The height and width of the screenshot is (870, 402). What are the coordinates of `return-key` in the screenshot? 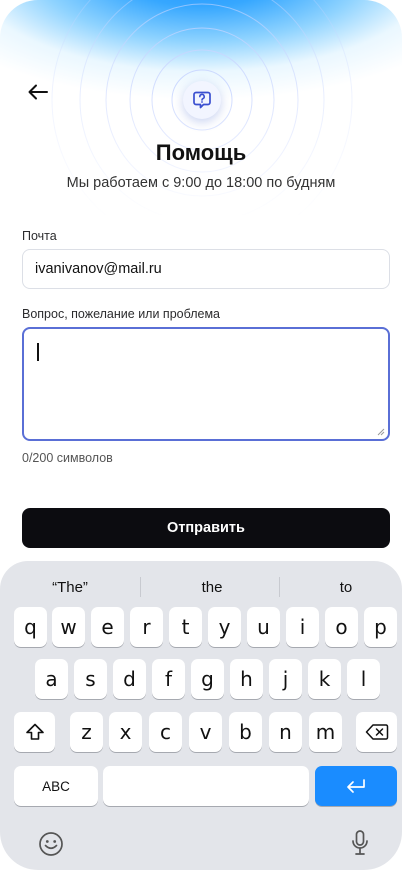 It's located at (356, 786).